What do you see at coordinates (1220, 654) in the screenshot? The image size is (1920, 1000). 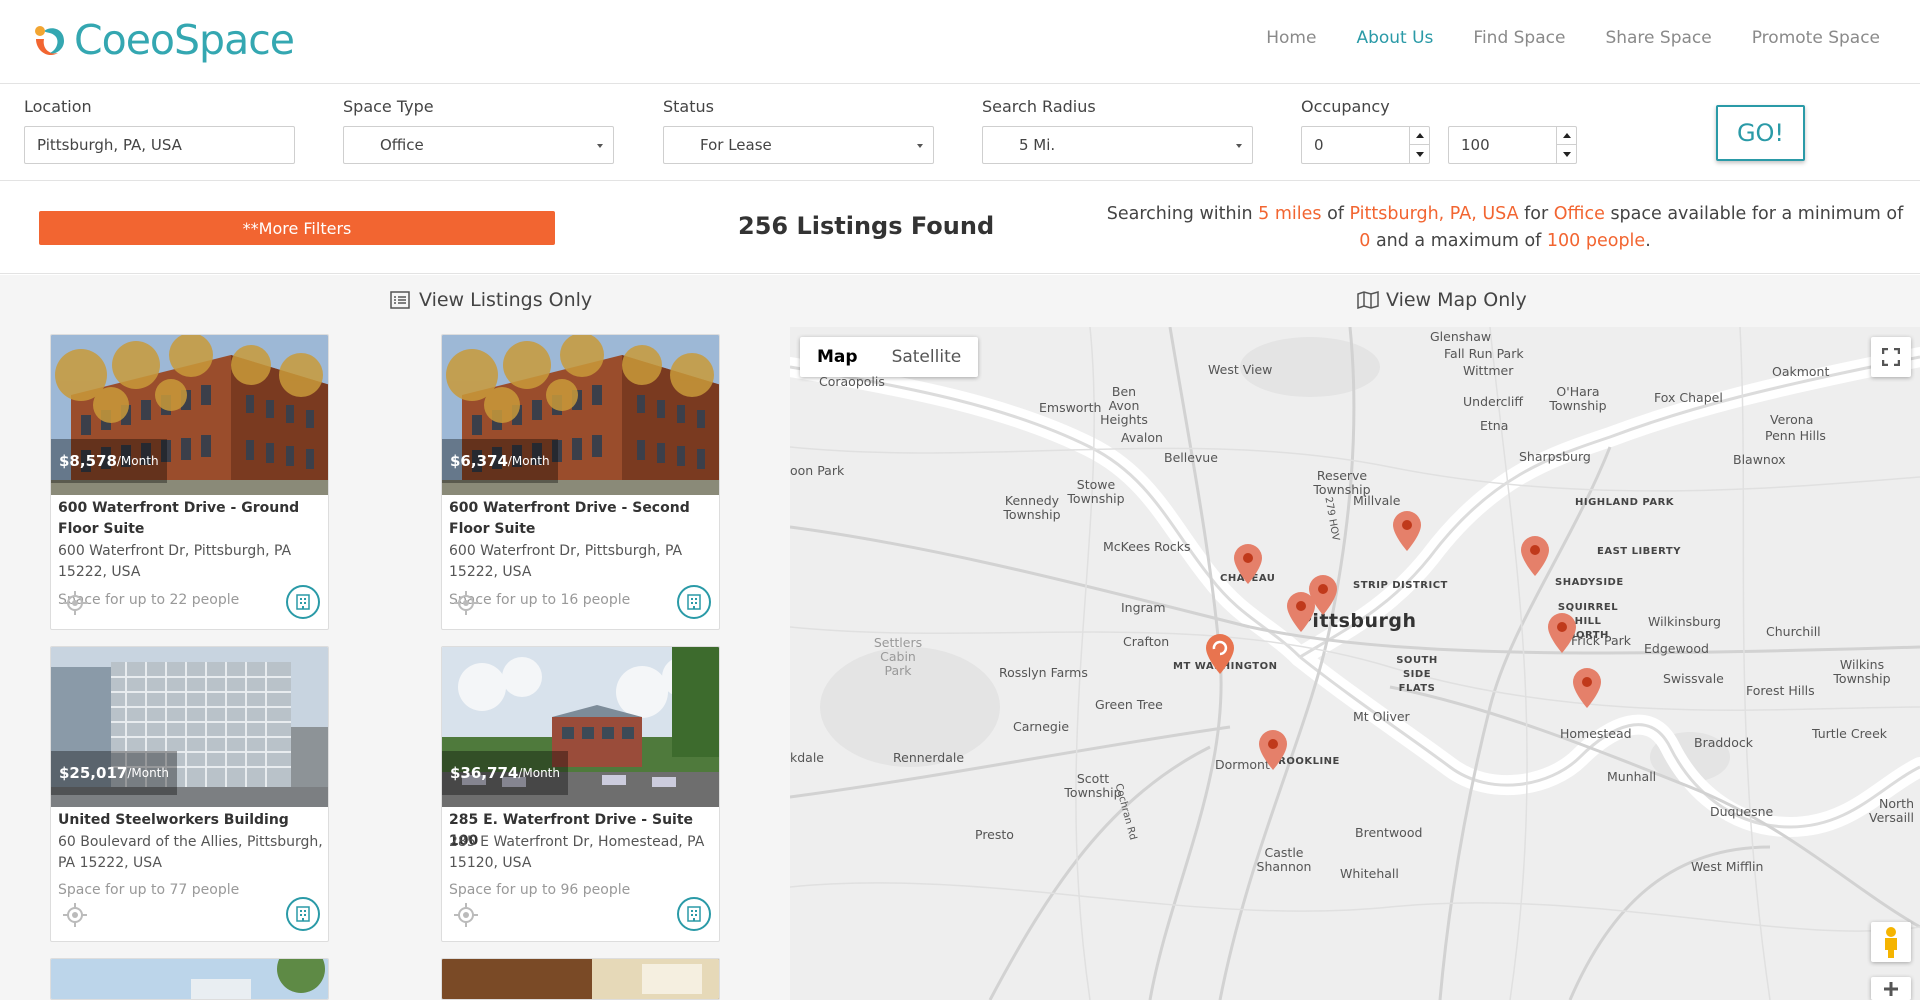 I see `map-marker-pin-selected` at bounding box center [1220, 654].